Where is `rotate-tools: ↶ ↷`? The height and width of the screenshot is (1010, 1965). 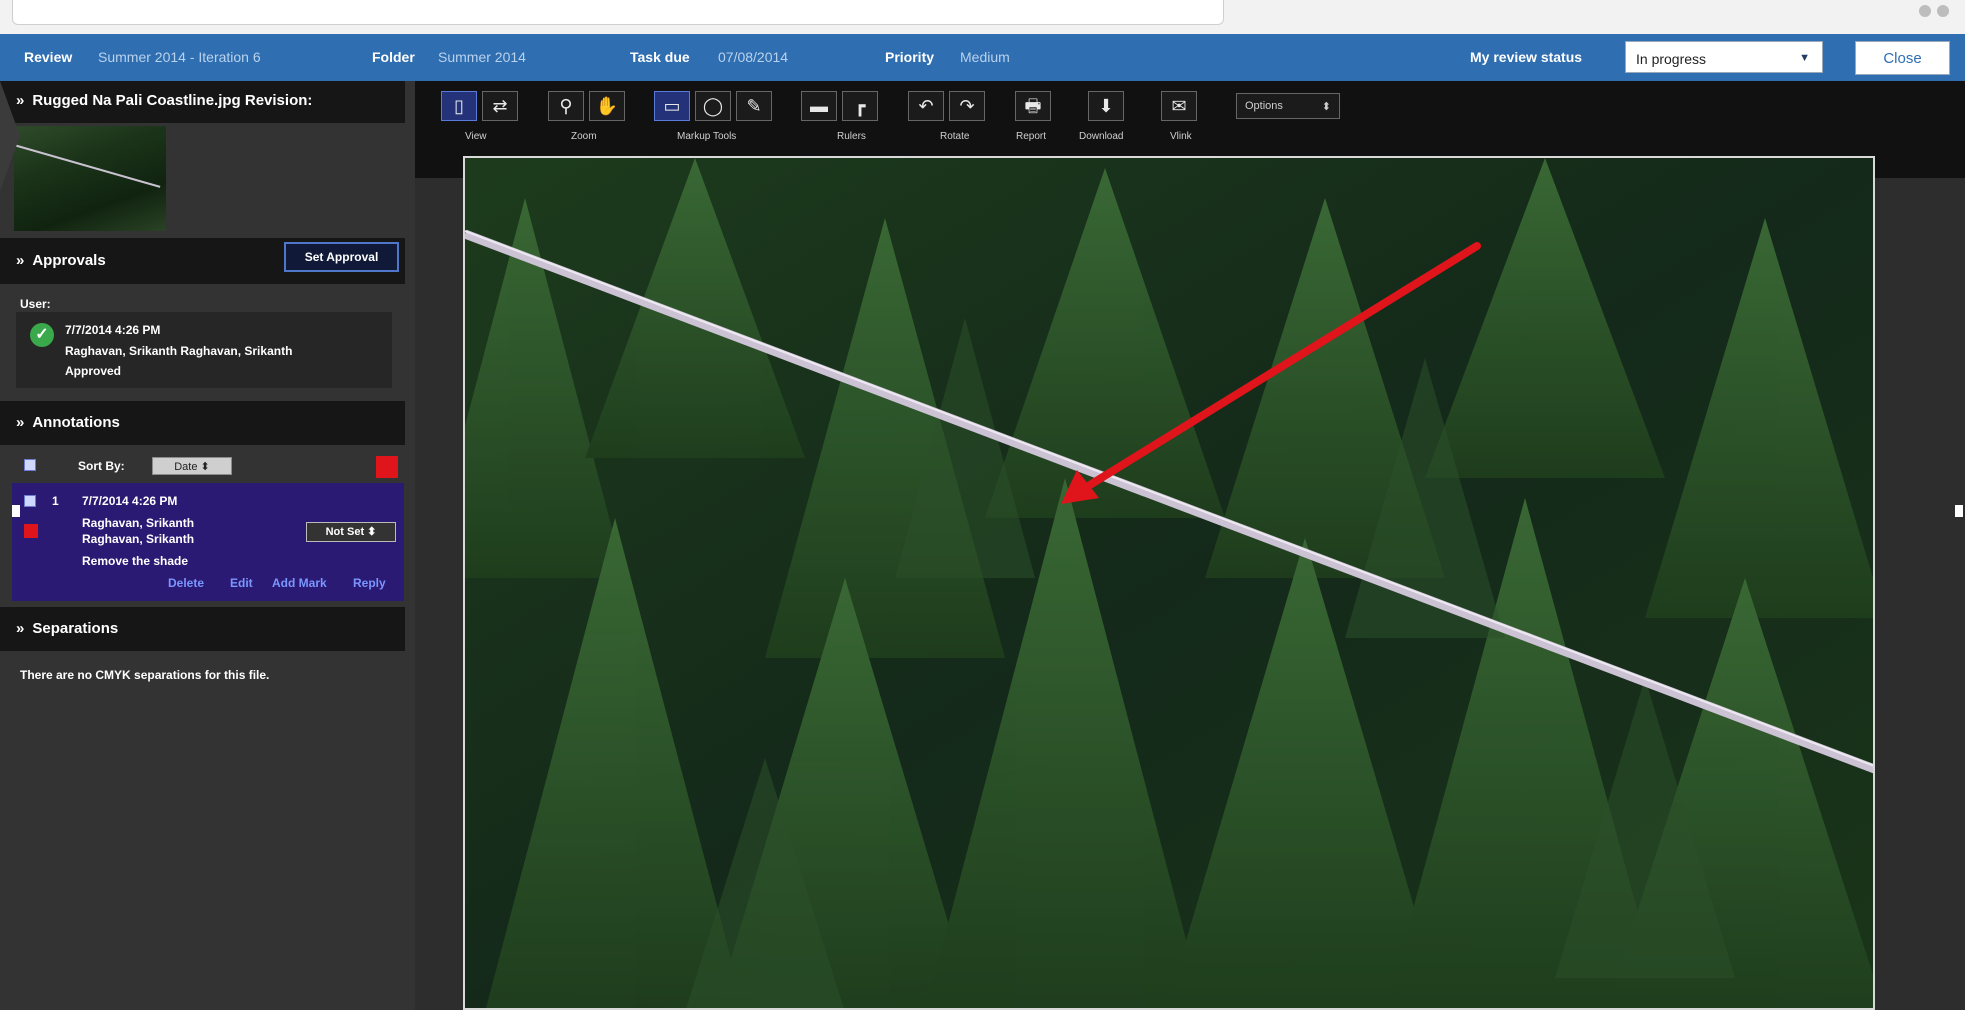 rotate-tools: ↶ ↷ is located at coordinates (946, 107).